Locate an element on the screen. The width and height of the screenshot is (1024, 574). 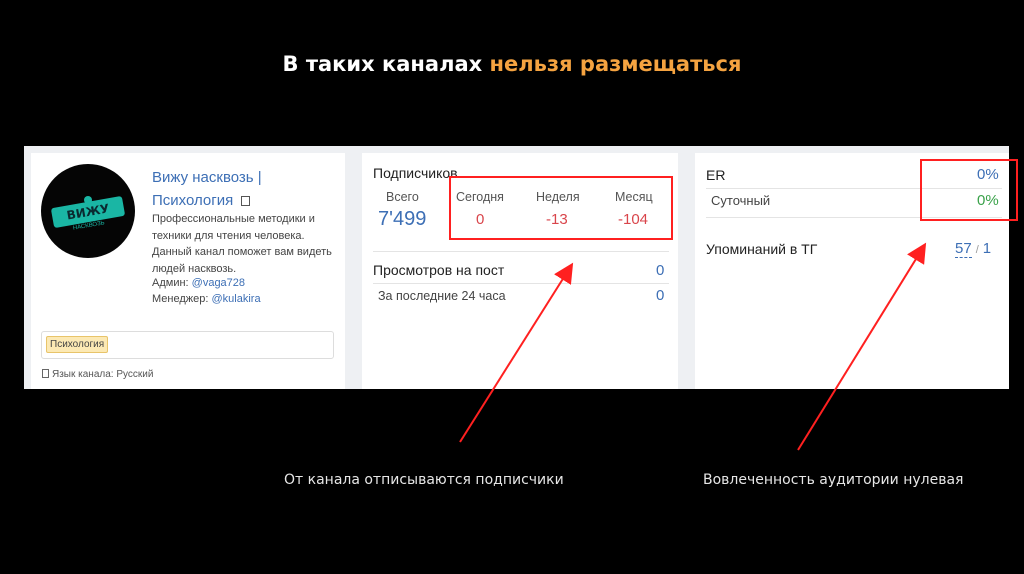
caption-right: Вовлеченность аудитории нулевая is located at coordinates (833, 480).